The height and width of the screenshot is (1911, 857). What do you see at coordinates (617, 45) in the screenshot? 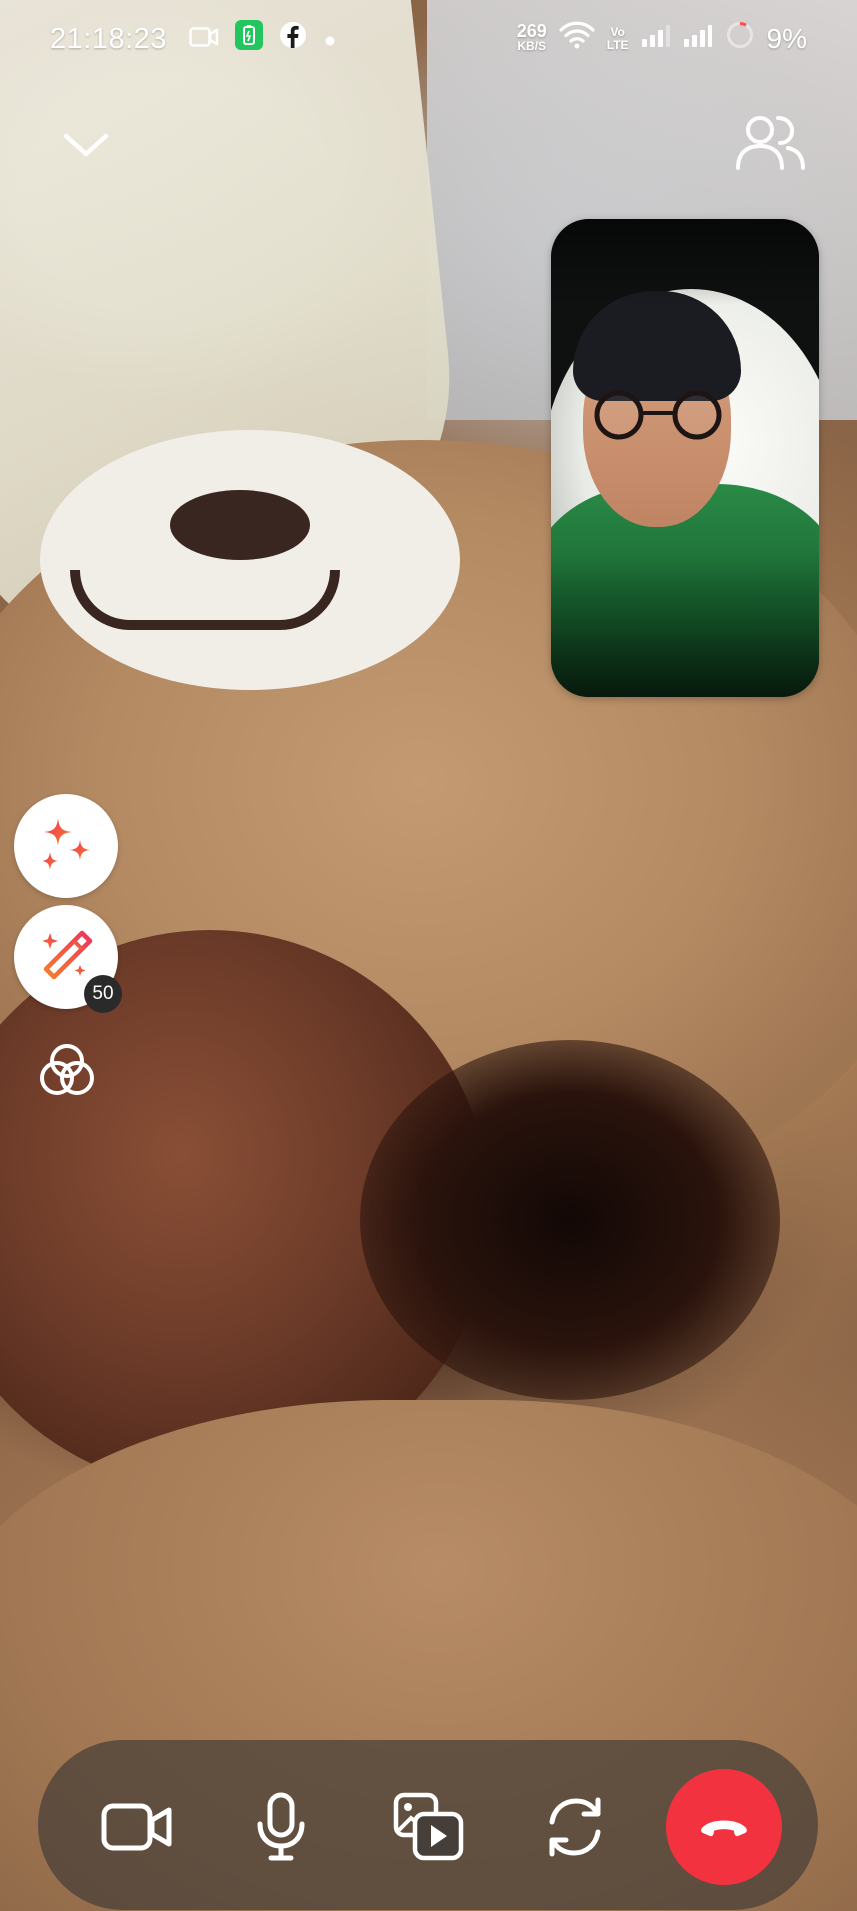
I see `volte-line2: LTE` at bounding box center [617, 45].